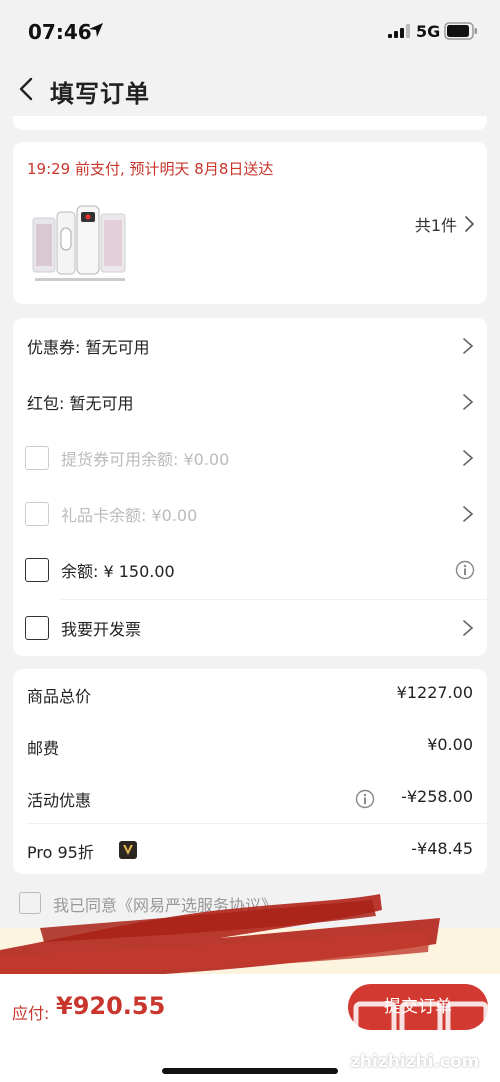  What do you see at coordinates (88, 347) in the screenshot?
I see `coupon-label: 优惠券: 暂无可用` at bounding box center [88, 347].